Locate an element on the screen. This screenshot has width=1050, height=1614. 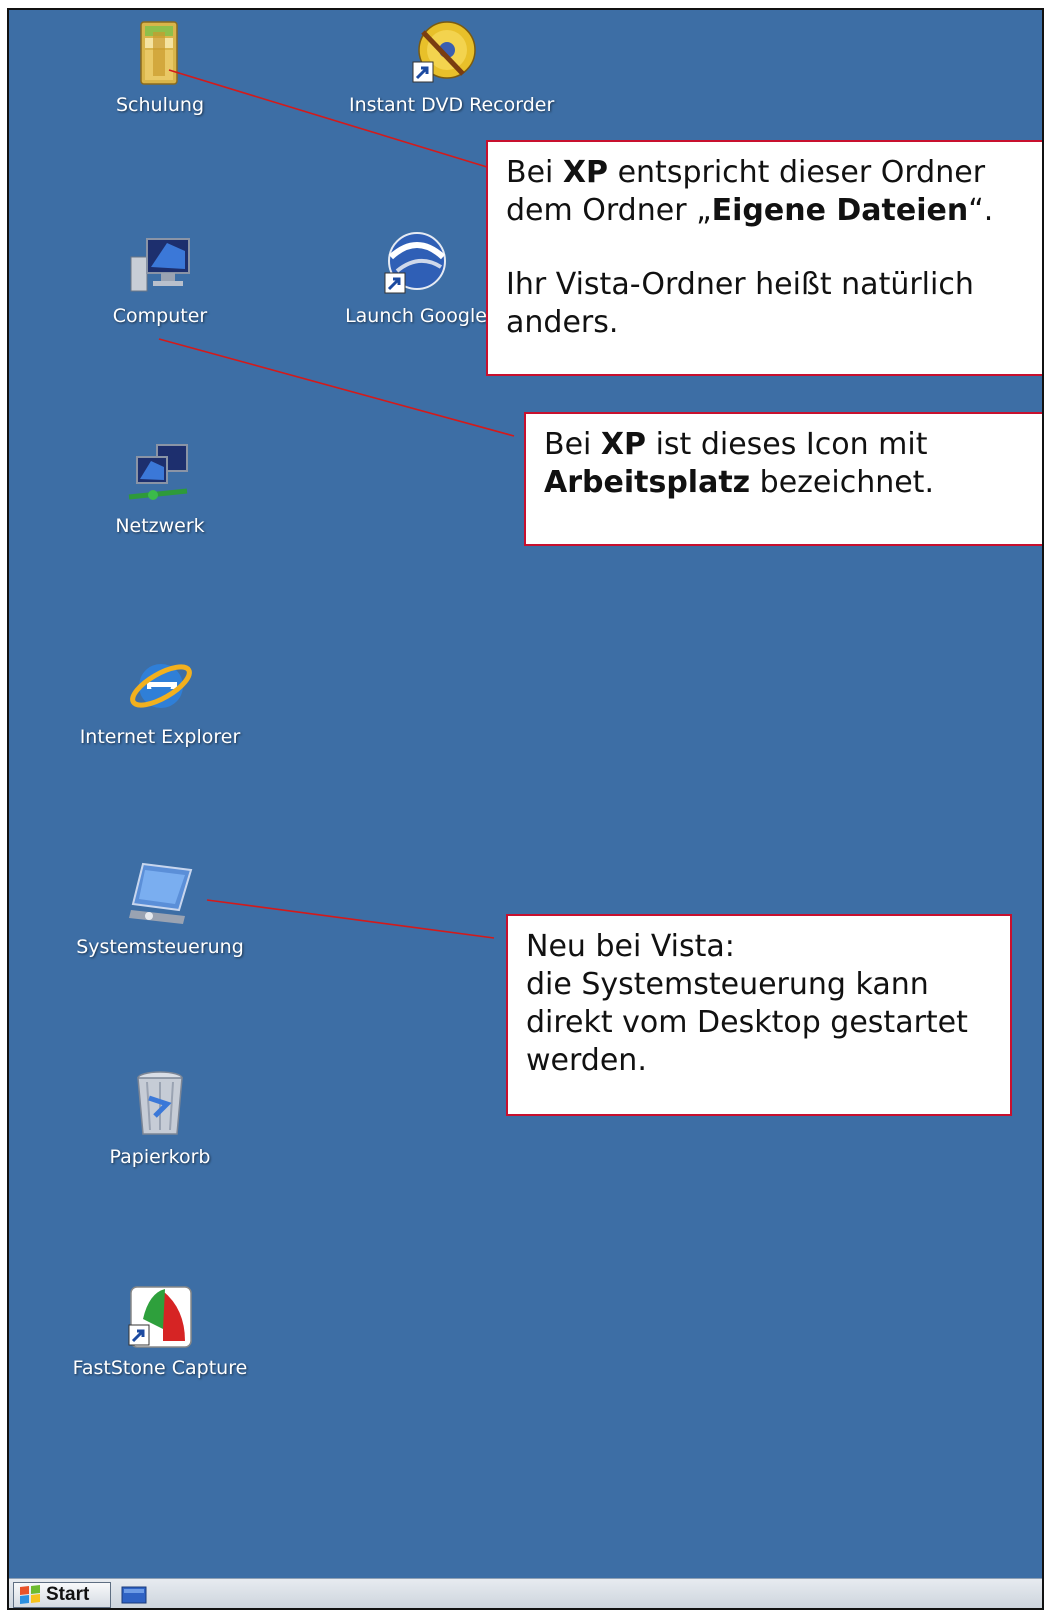
desktop-icon-internet-explorer: Internet Explorer is located at coordinates (160, 703).